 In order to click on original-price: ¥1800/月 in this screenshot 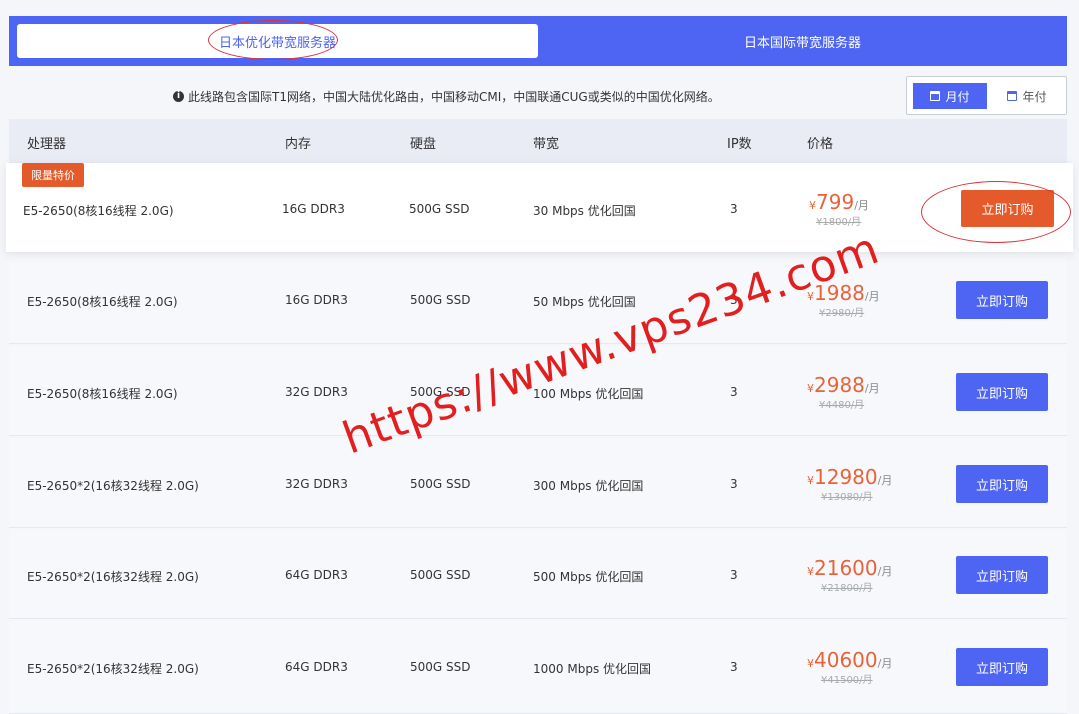, I will do `click(839, 222)`.